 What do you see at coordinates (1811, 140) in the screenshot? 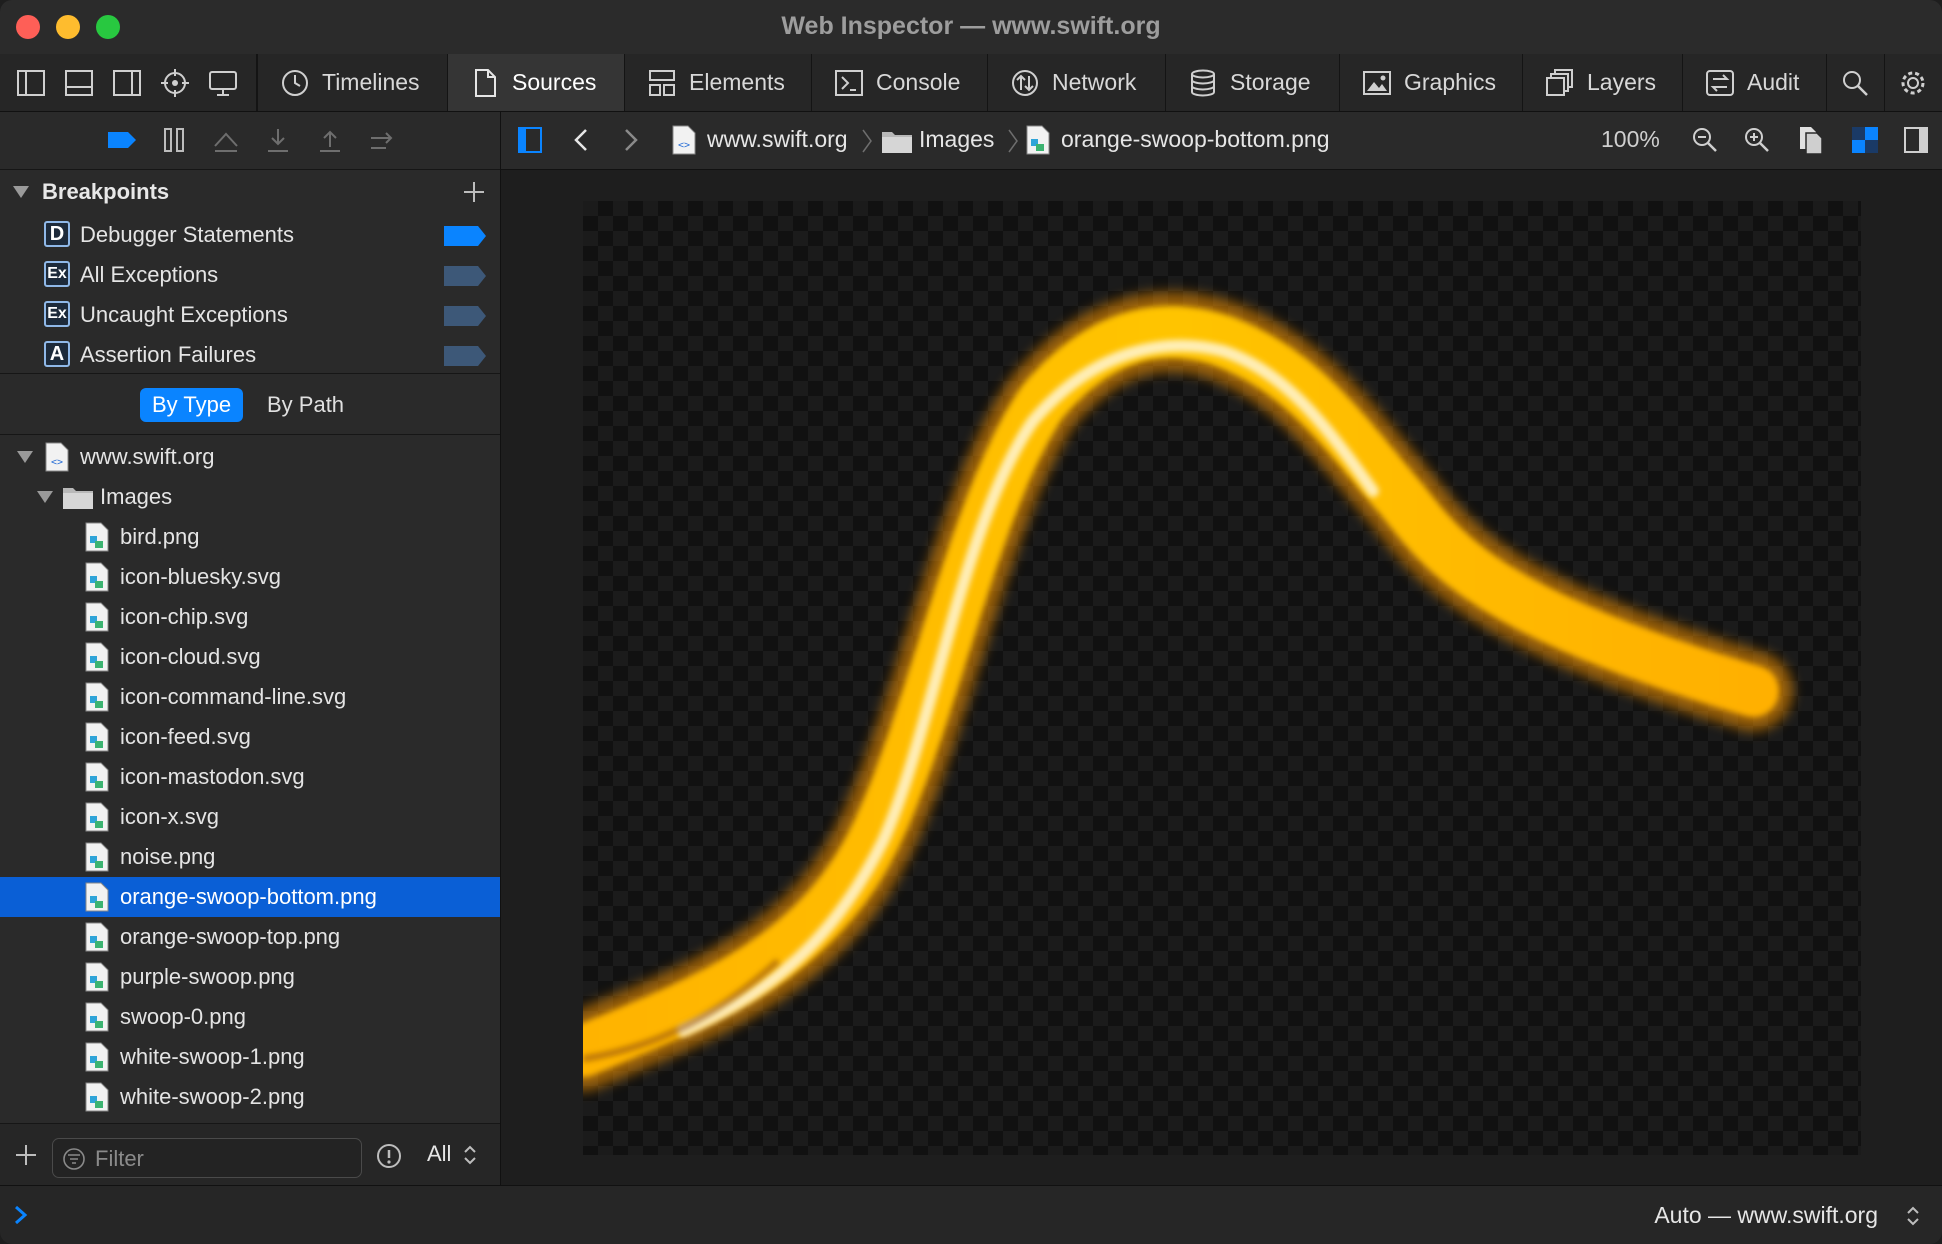
I see `copy-icon` at bounding box center [1811, 140].